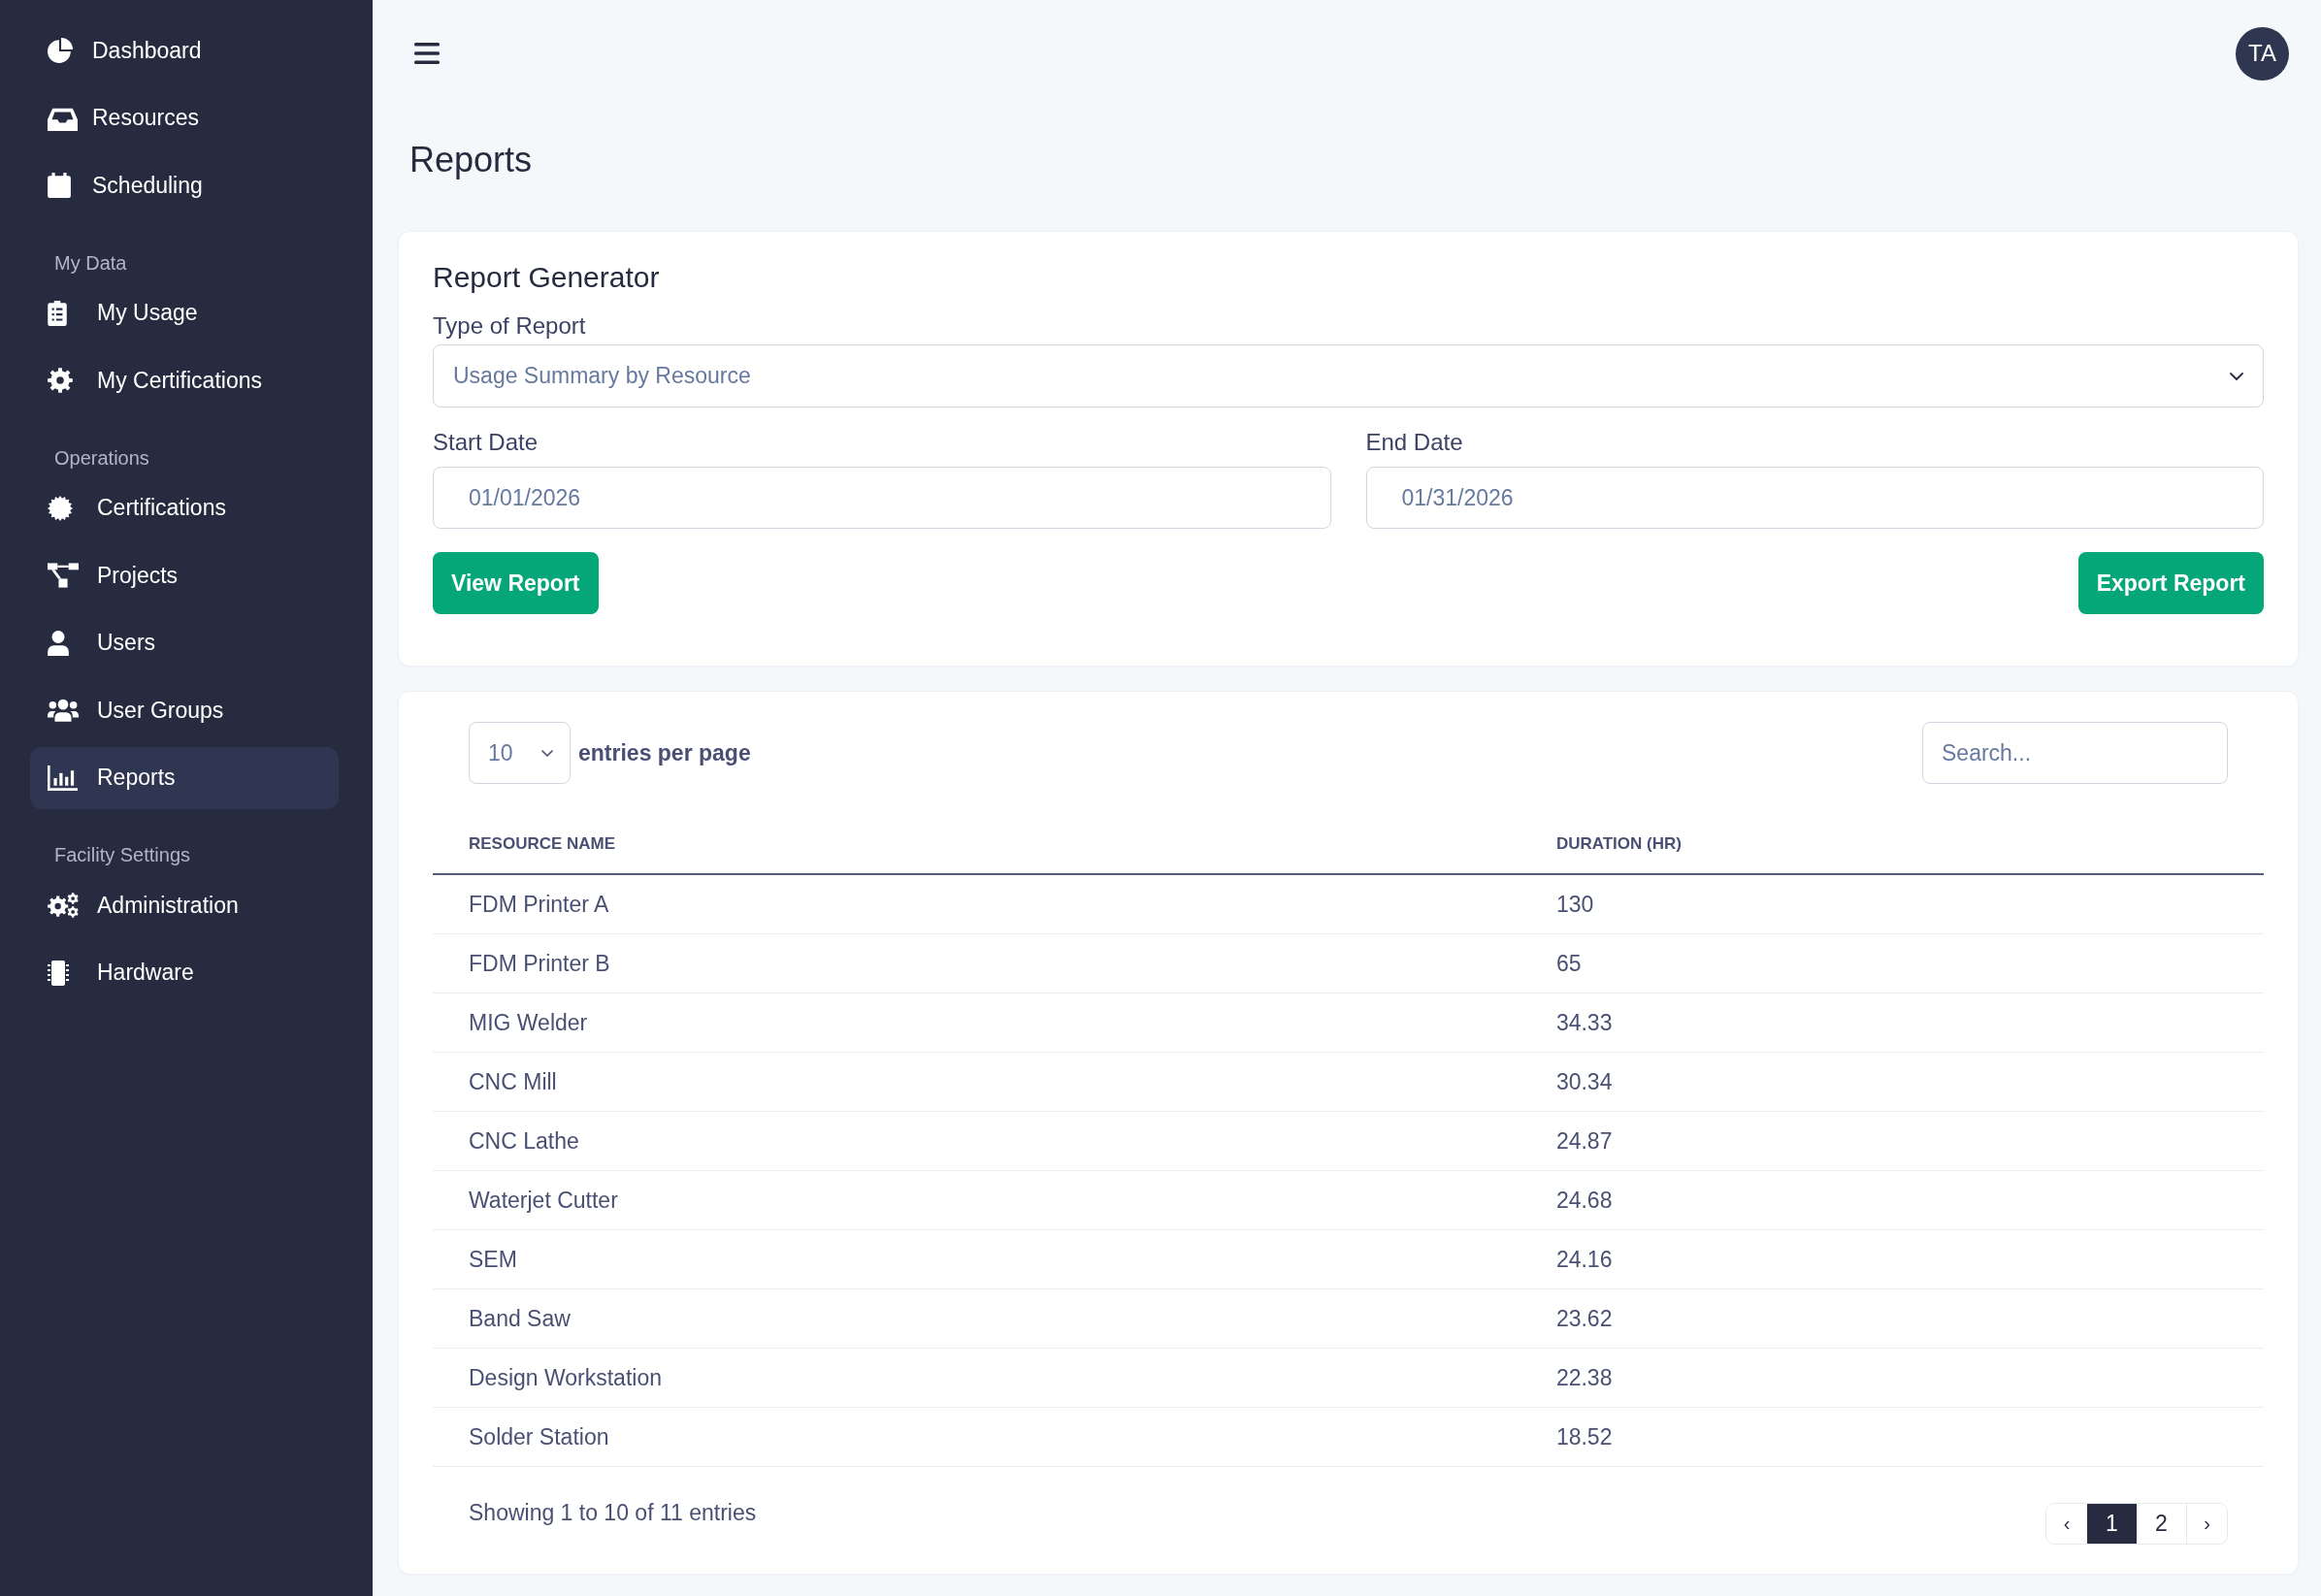  I want to click on pie-chart-icon, so click(61, 50).